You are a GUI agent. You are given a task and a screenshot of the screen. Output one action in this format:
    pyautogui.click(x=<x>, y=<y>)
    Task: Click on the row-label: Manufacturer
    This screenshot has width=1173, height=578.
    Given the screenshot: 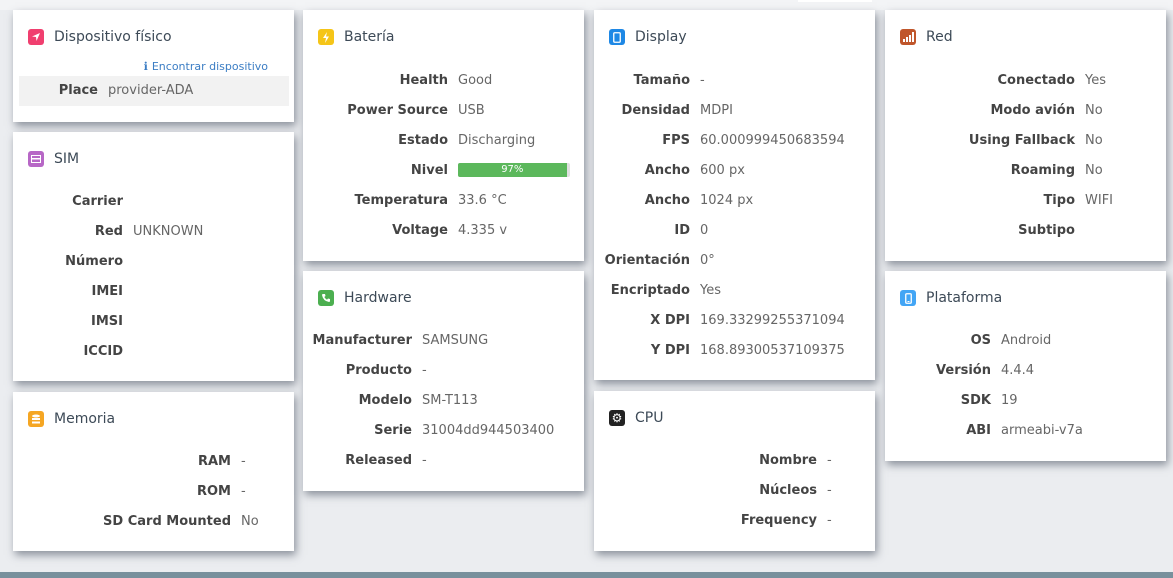 What is the action you would take?
    pyautogui.click(x=362, y=340)
    